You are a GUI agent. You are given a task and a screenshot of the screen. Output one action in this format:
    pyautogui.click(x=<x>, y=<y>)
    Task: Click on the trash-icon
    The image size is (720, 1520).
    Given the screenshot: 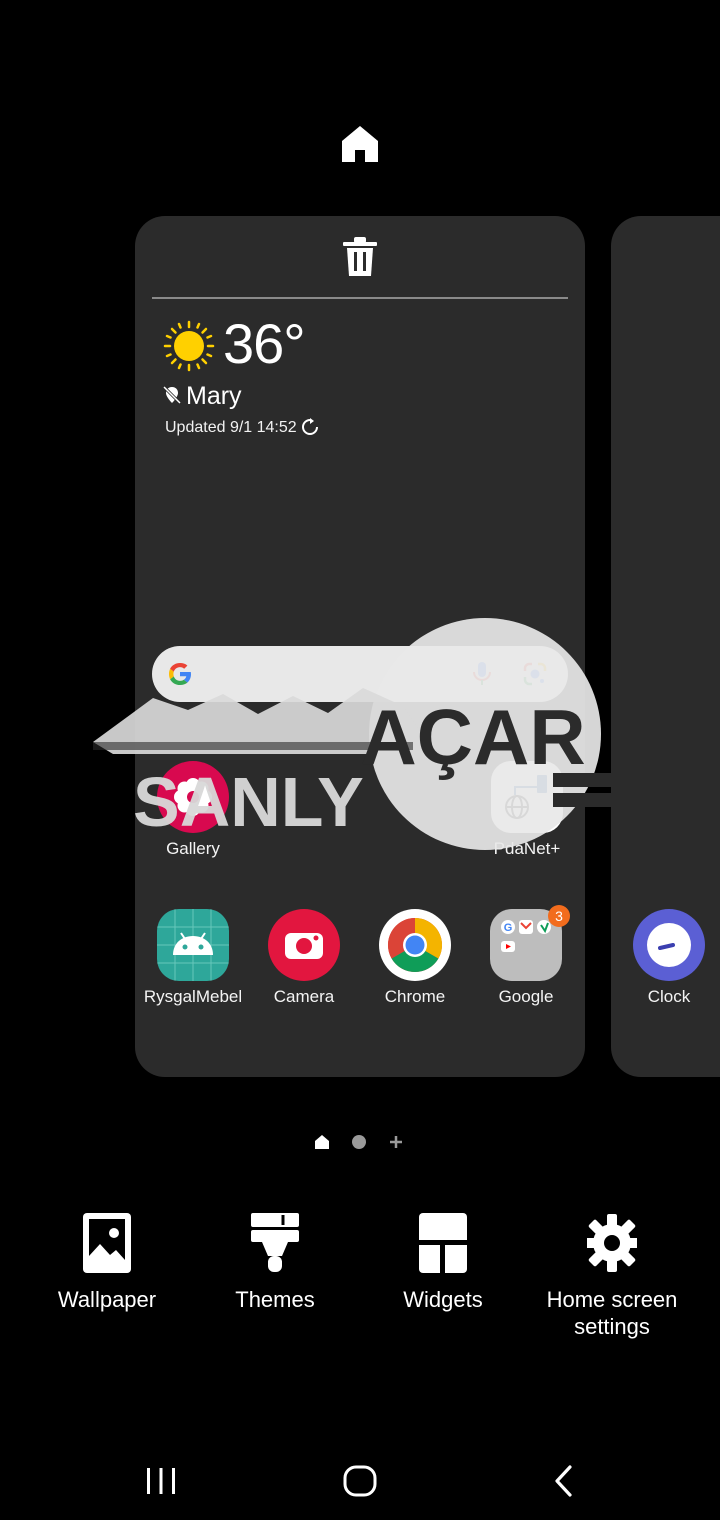 What is the action you would take?
    pyautogui.click(x=360, y=257)
    